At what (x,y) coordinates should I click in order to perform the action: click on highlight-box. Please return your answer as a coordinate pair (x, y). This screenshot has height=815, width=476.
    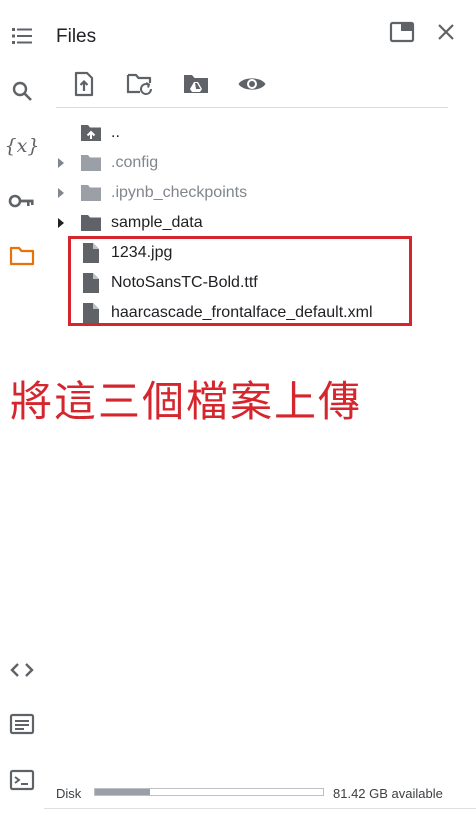
    Looking at the image, I should click on (240, 281).